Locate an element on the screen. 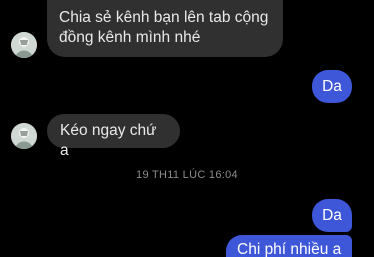  message-text: Kéo ngay chứ a is located at coordinates (108, 140).